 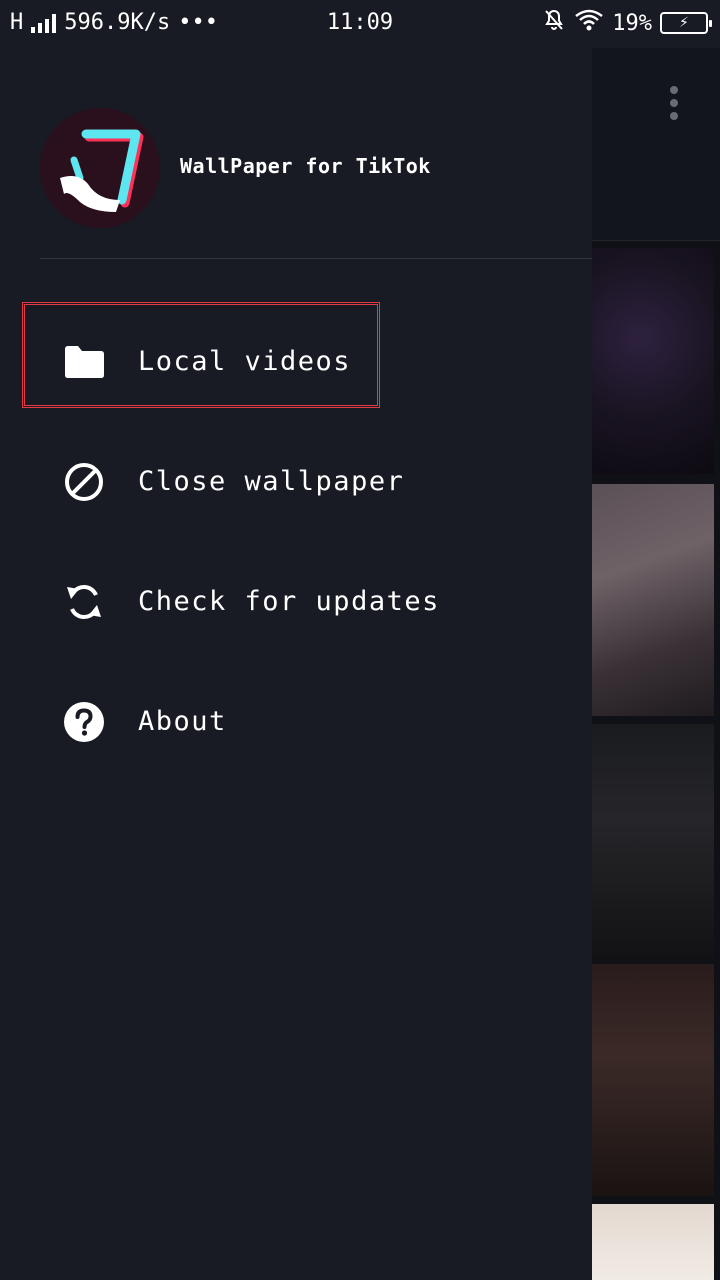 What do you see at coordinates (84, 482) in the screenshot?
I see `block-icon` at bounding box center [84, 482].